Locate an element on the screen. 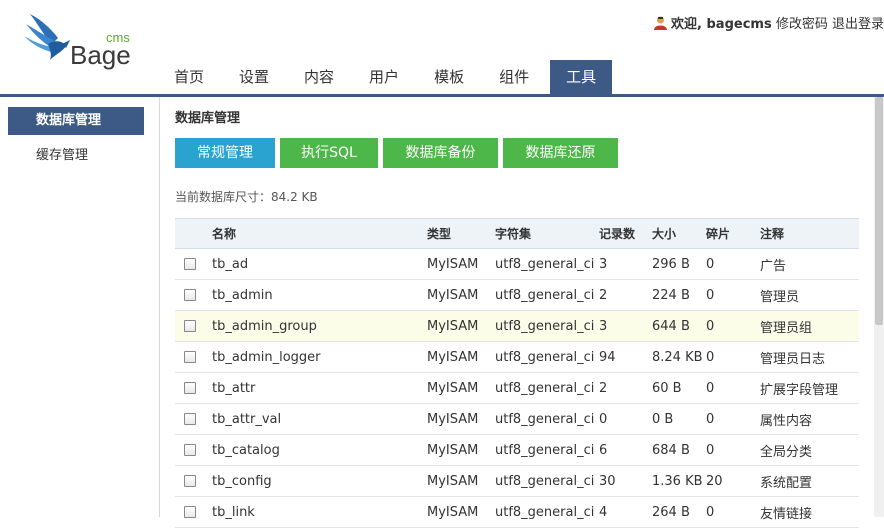  cell-comment: 管理员日志 is located at coordinates (793, 359).